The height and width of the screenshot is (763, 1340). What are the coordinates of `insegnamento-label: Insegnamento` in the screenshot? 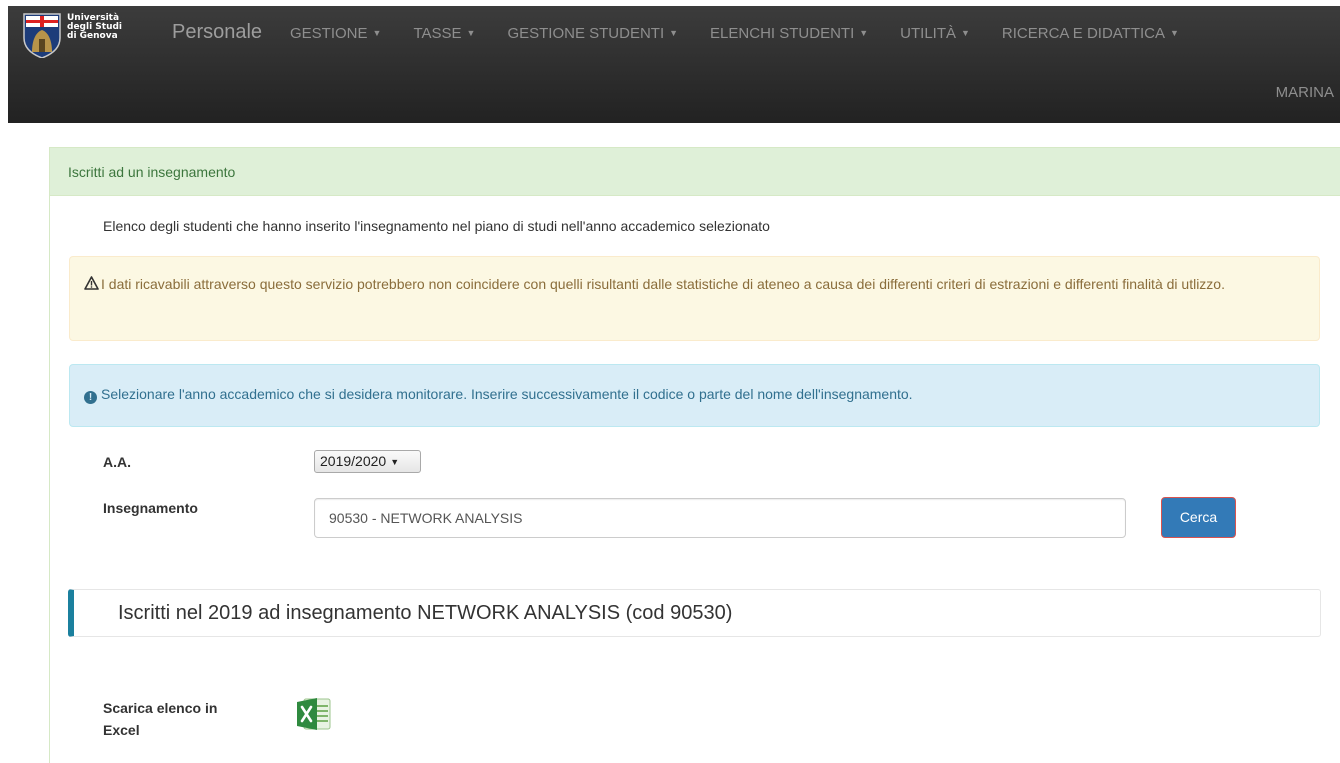 It's located at (150, 508).